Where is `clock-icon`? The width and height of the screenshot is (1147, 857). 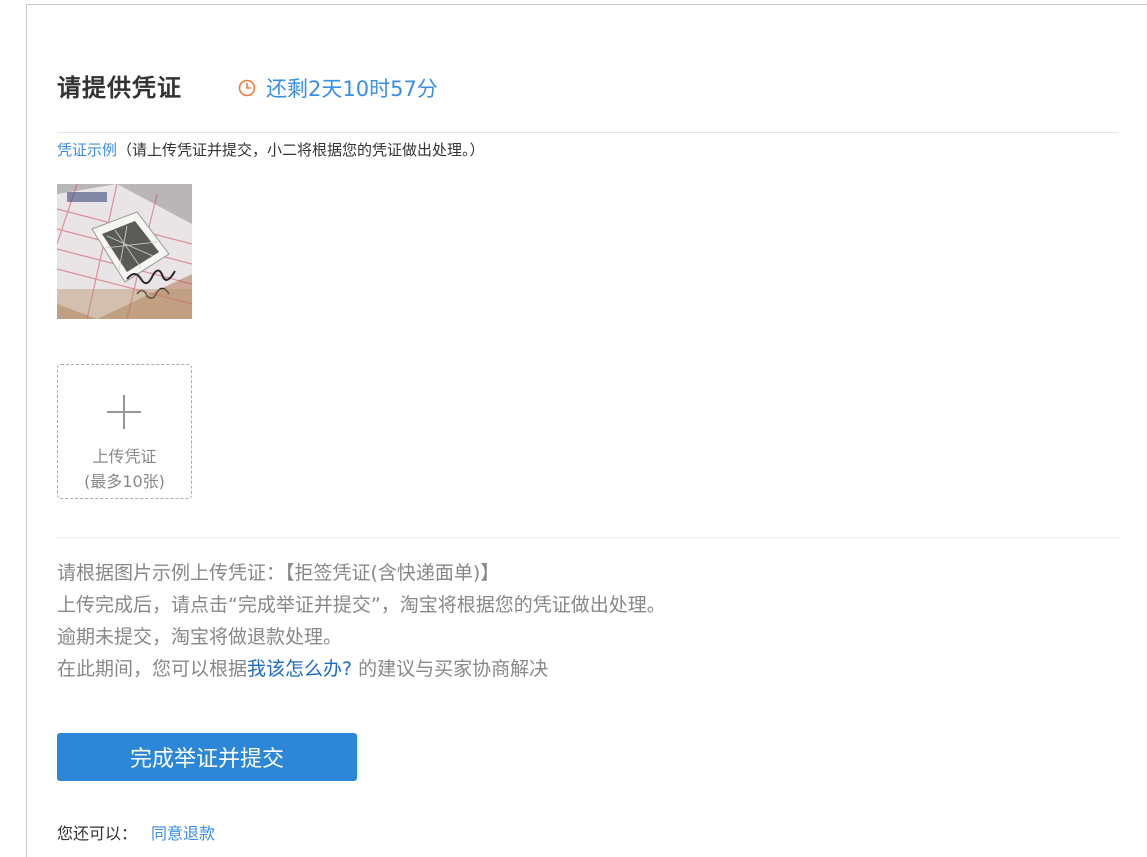
clock-icon is located at coordinates (247, 88).